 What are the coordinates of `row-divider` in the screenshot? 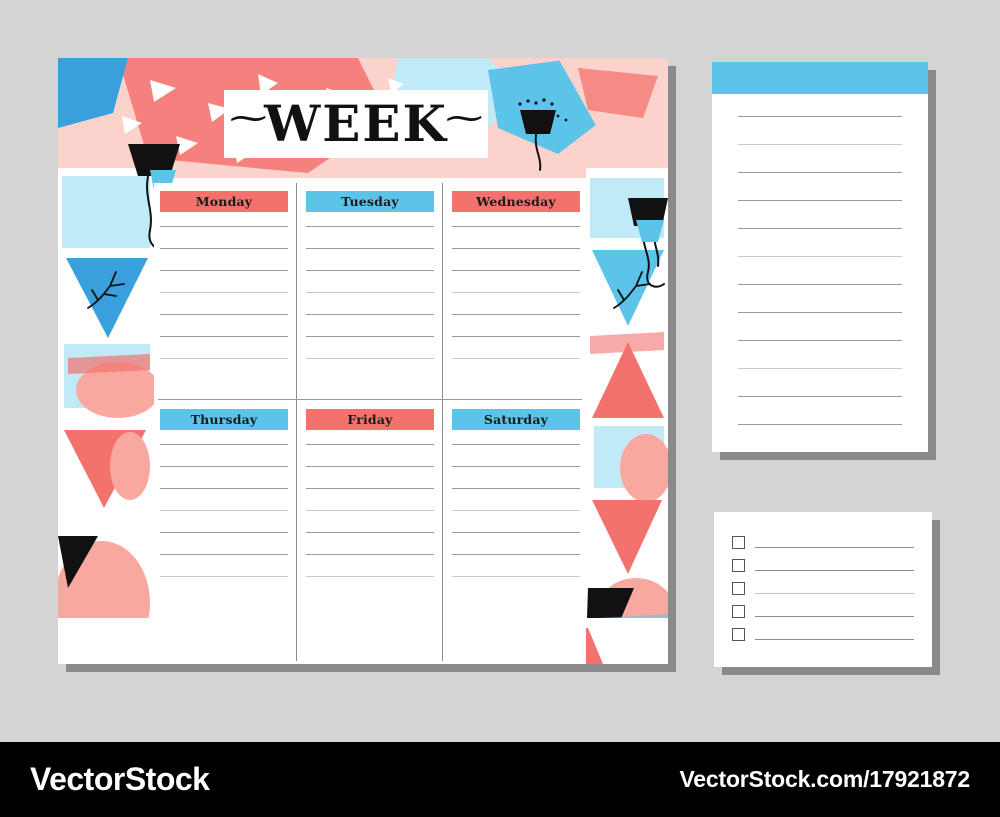 It's located at (370, 399).